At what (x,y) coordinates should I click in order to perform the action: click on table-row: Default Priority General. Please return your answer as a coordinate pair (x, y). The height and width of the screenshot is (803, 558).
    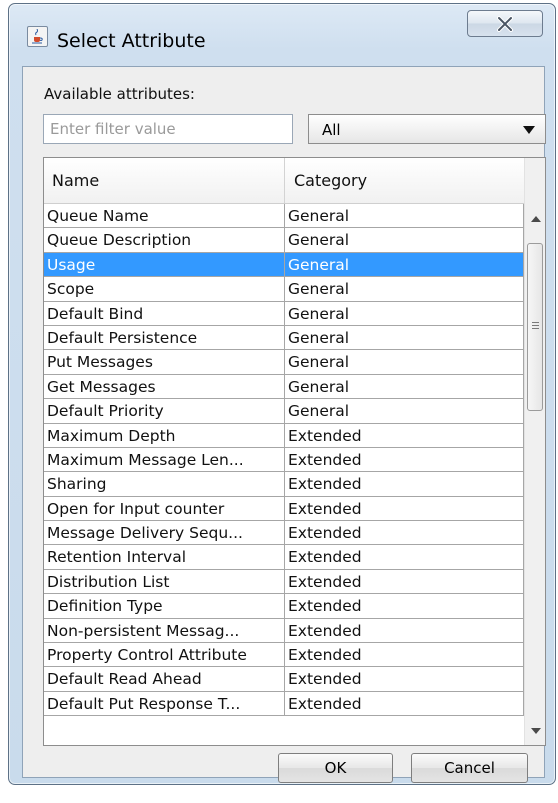
    Looking at the image, I should click on (284, 411).